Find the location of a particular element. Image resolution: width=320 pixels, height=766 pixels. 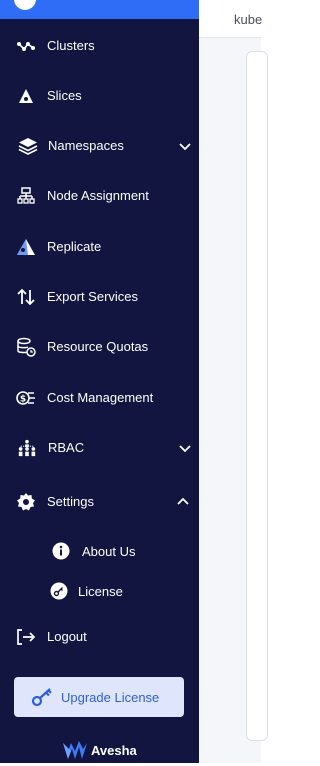

tab-label: kube is located at coordinates (248, 19).